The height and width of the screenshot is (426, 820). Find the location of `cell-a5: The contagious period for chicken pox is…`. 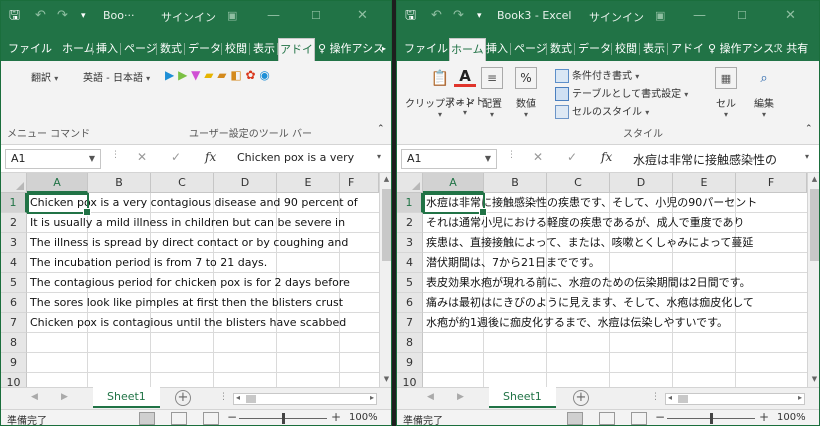

cell-a5: The contagious period for chicken pox is… is located at coordinates (190, 283).